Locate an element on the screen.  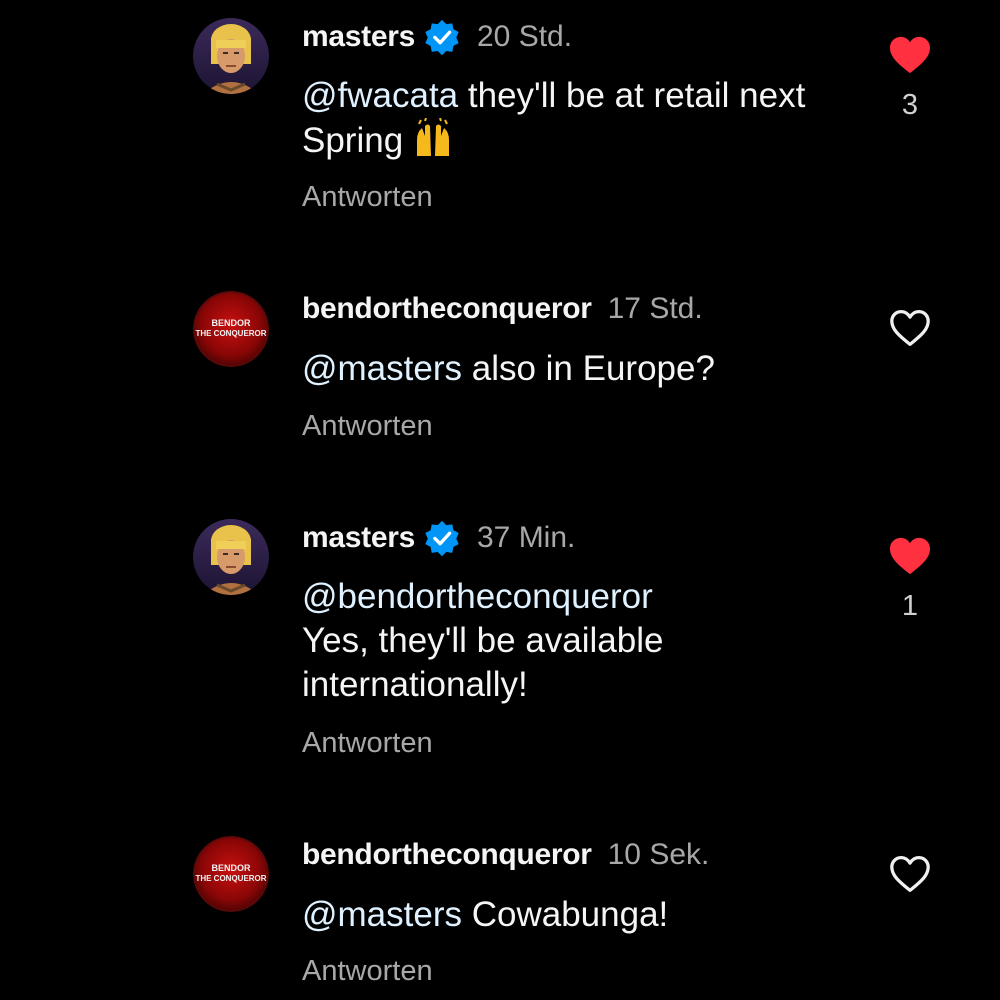
mention-link: @fwacata is located at coordinates (380, 95).